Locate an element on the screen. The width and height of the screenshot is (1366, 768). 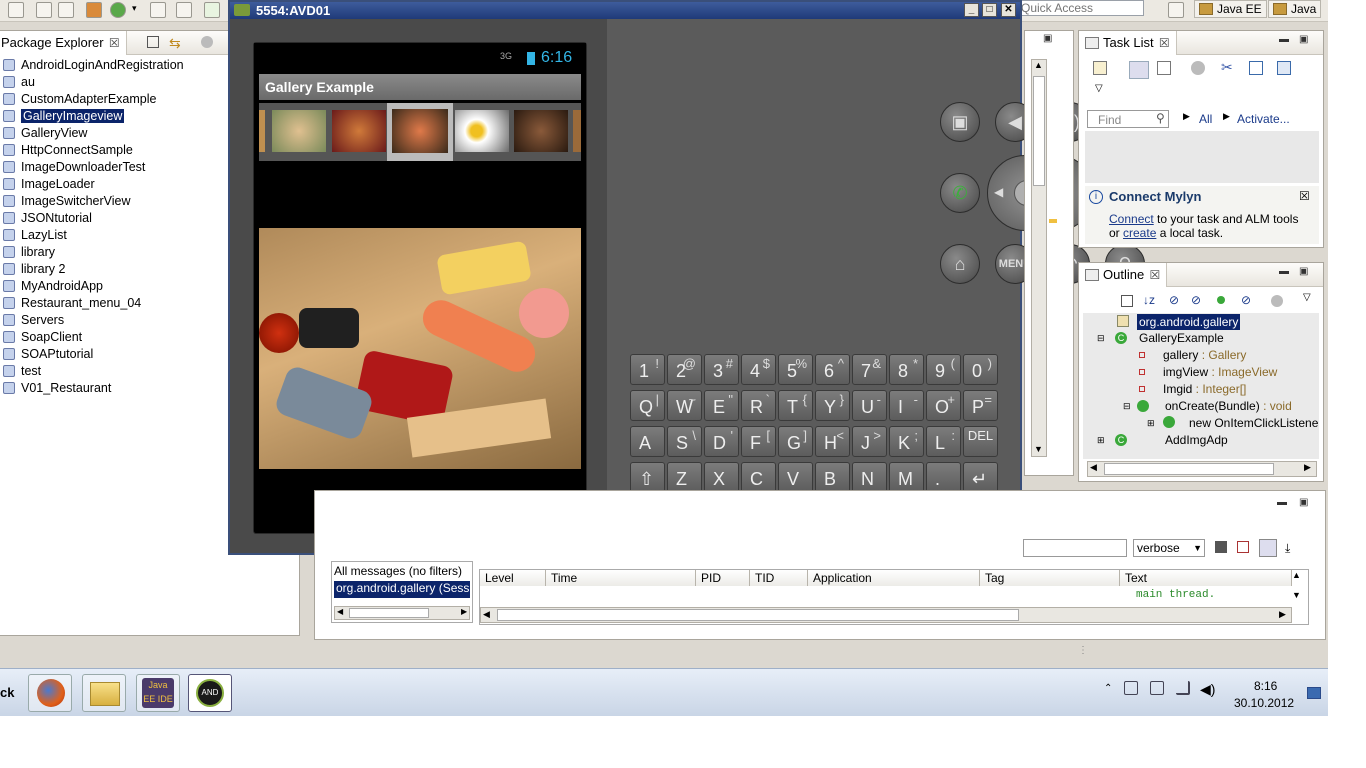
network-icon is located at coordinates (1183, 688).